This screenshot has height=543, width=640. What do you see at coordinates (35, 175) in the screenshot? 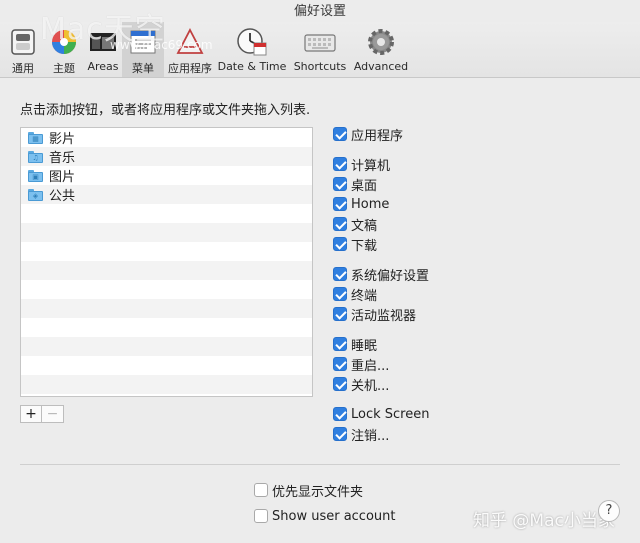
I see `pictures-folder-icon: ▣` at bounding box center [35, 175].